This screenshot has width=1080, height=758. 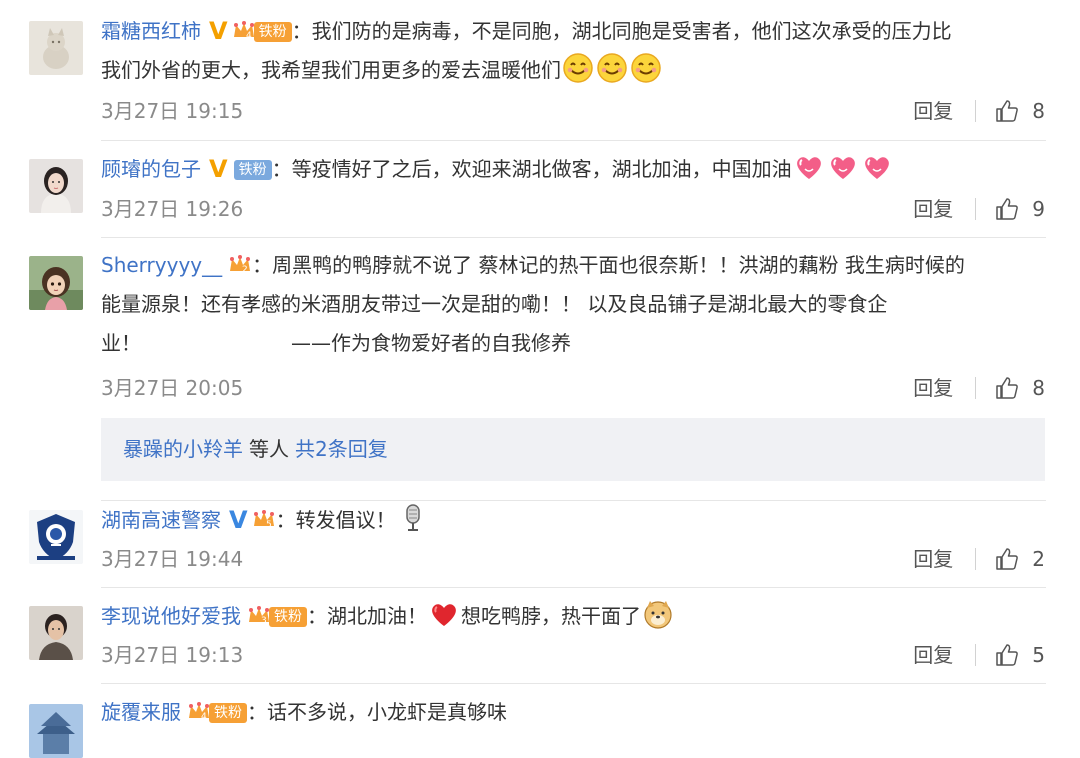 I want to click on fan-level-number: 3, so click(x=264, y=620).